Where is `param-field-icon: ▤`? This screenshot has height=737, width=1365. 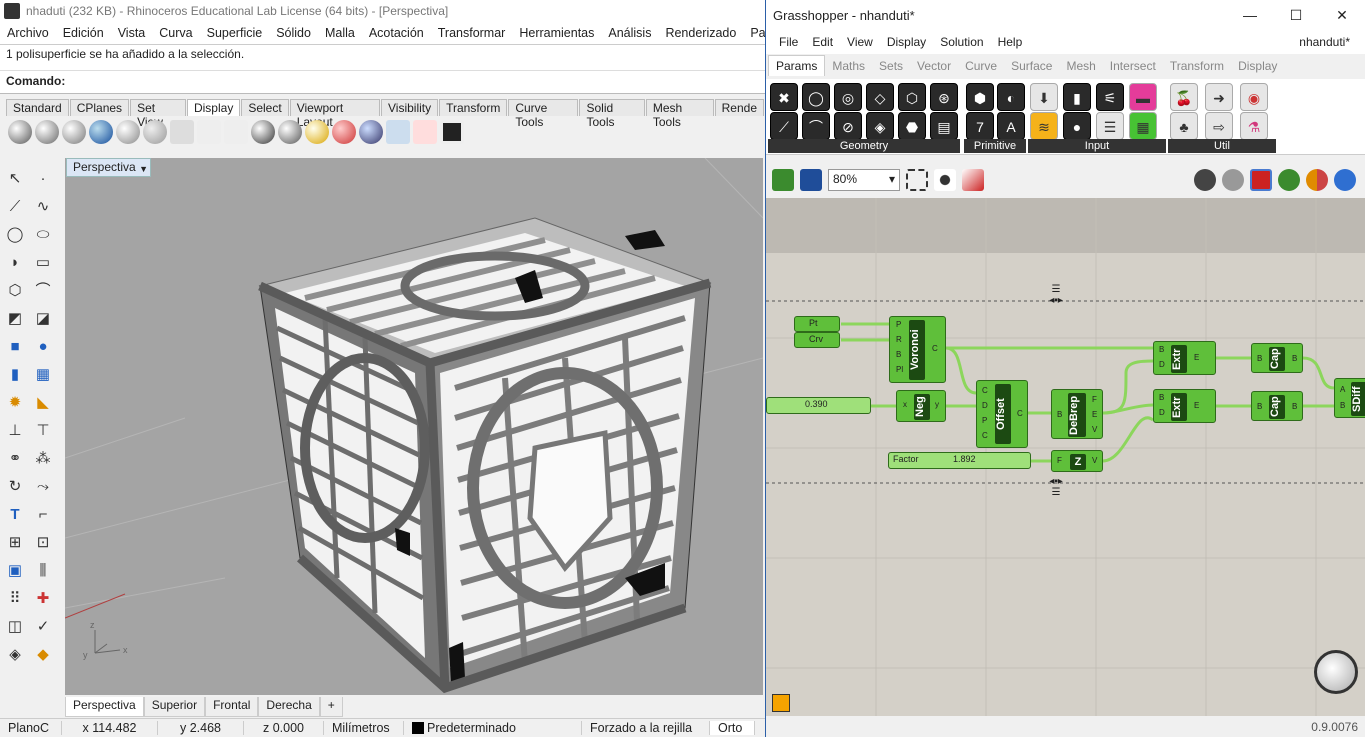
param-field-icon: ▤ is located at coordinates (944, 126).